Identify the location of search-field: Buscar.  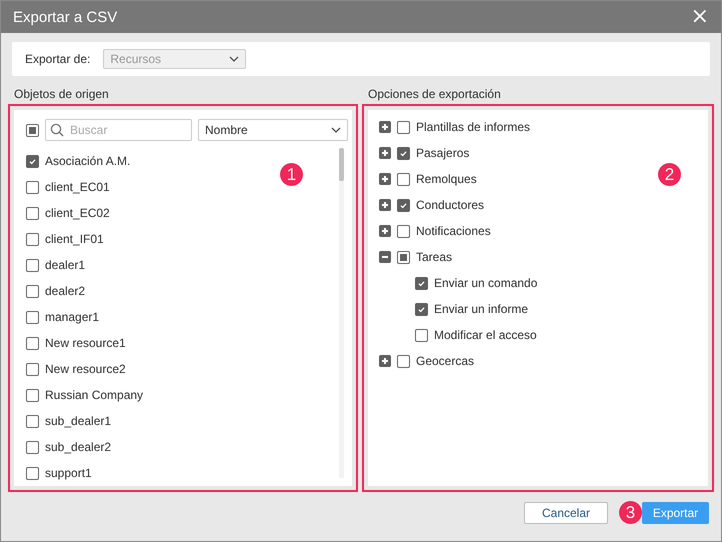
(118, 130).